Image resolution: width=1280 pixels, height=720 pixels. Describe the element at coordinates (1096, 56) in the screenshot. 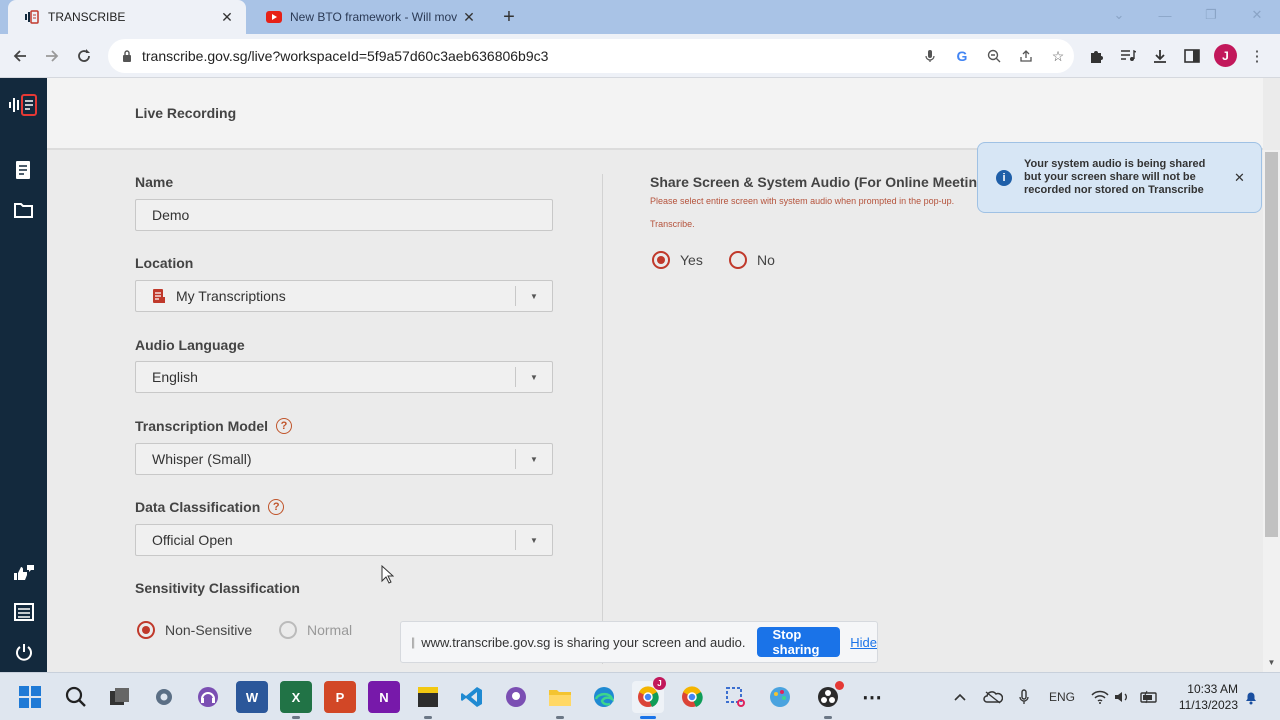

I see `extensions-icon` at that location.